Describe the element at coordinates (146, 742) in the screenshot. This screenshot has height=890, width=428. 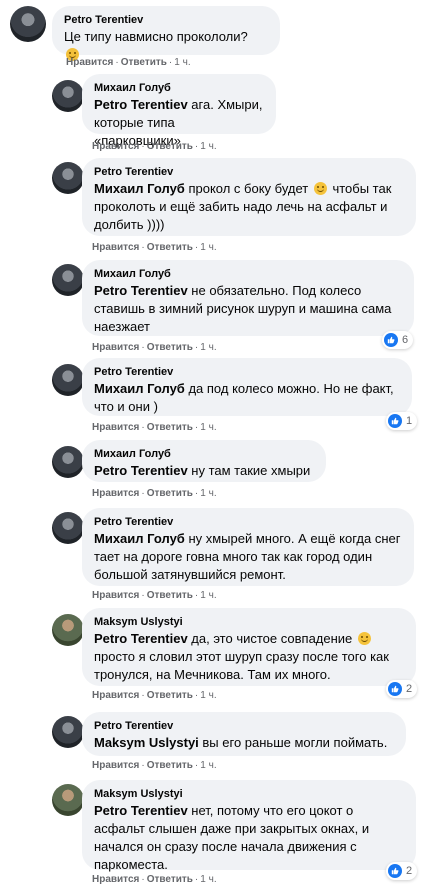
I see `mention-link: Maksym Uslystyi` at that location.